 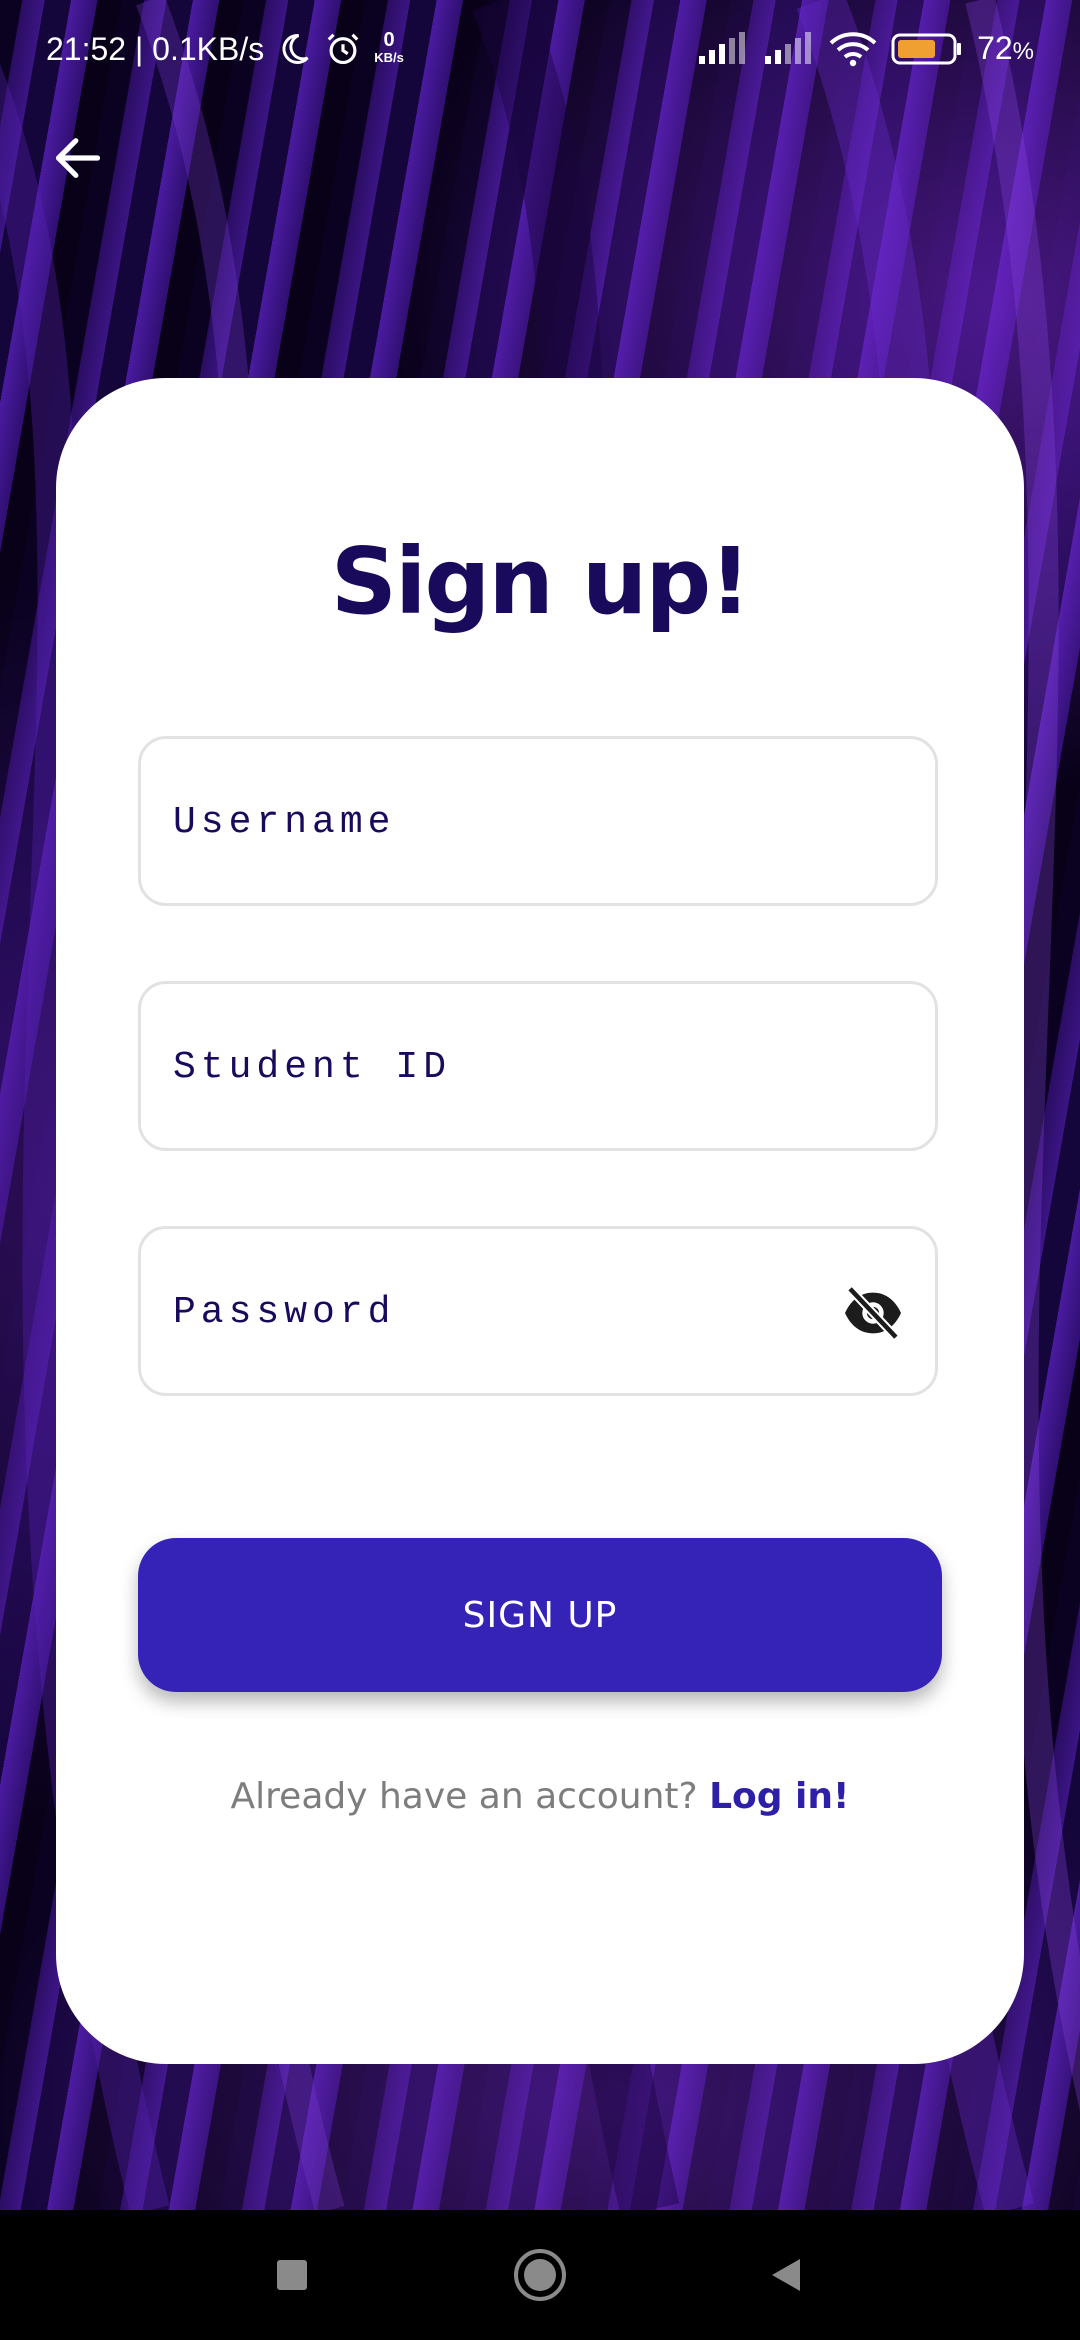 I want to click on moon-icon, so click(x=295, y=48).